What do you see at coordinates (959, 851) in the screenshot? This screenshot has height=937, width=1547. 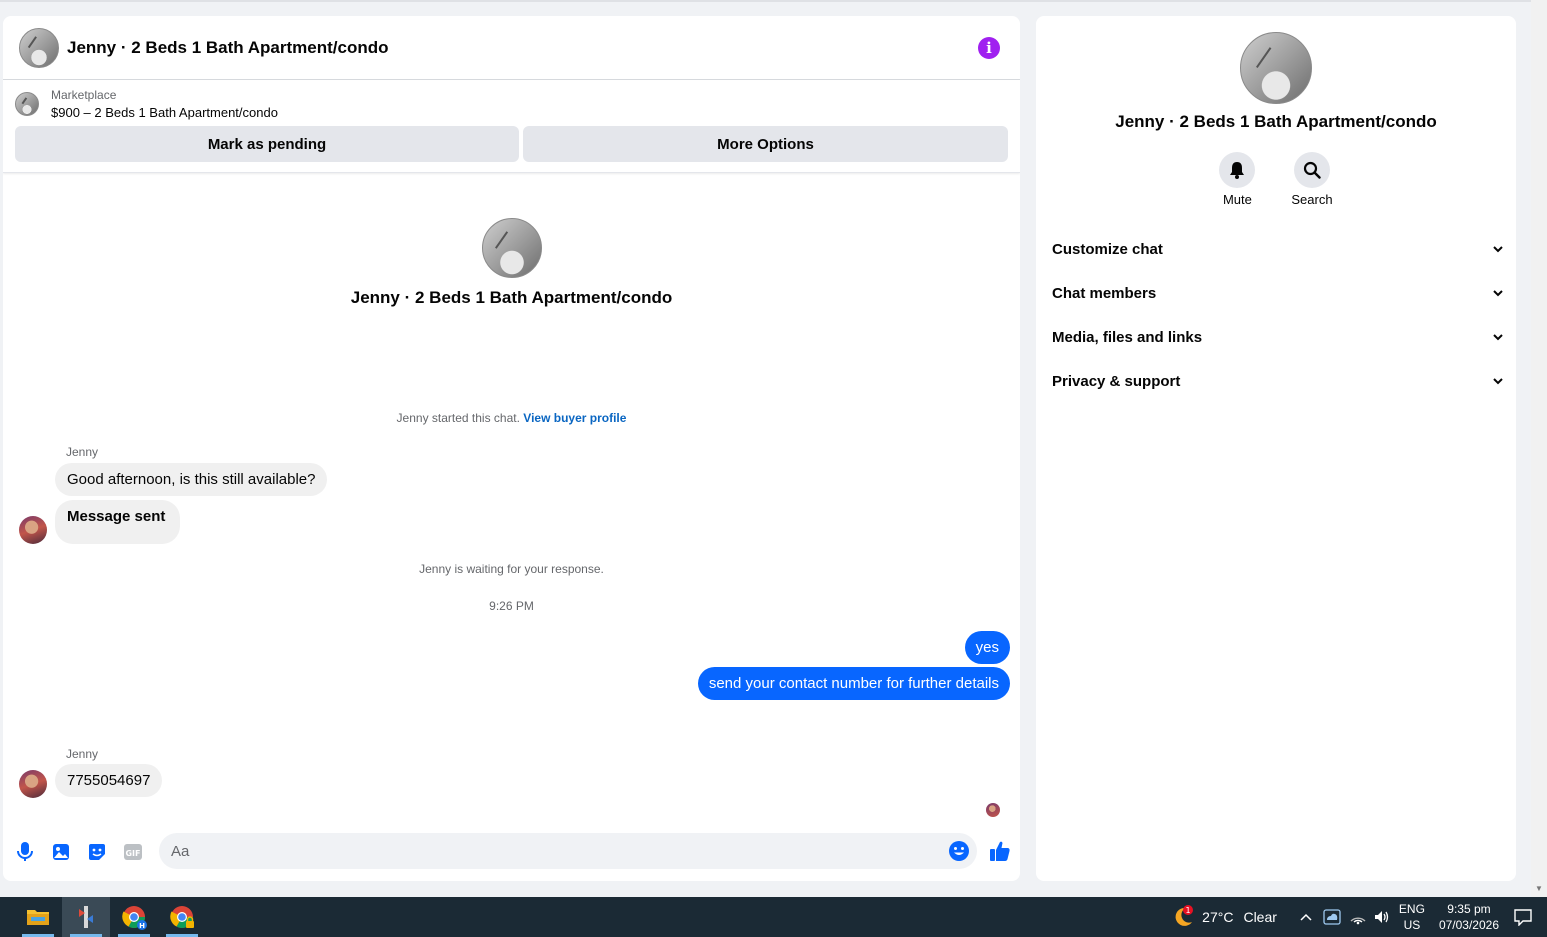 I see `emoji-icon` at bounding box center [959, 851].